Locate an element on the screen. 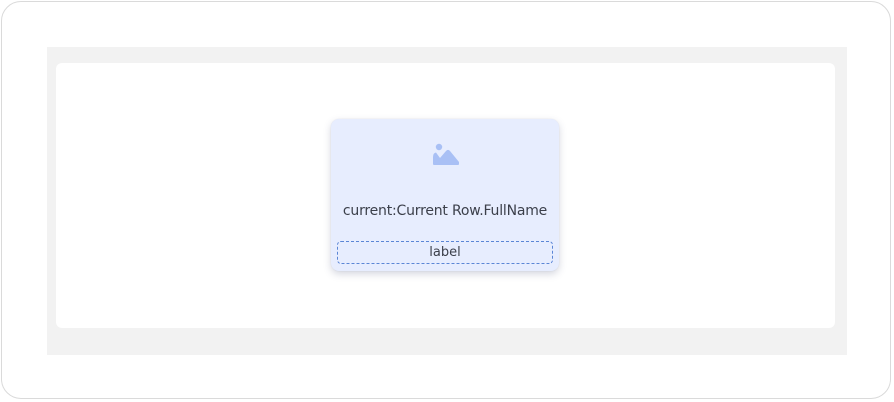 The width and height of the screenshot is (894, 402). record-card: current:Current Row.FullName label is located at coordinates (445, 195).